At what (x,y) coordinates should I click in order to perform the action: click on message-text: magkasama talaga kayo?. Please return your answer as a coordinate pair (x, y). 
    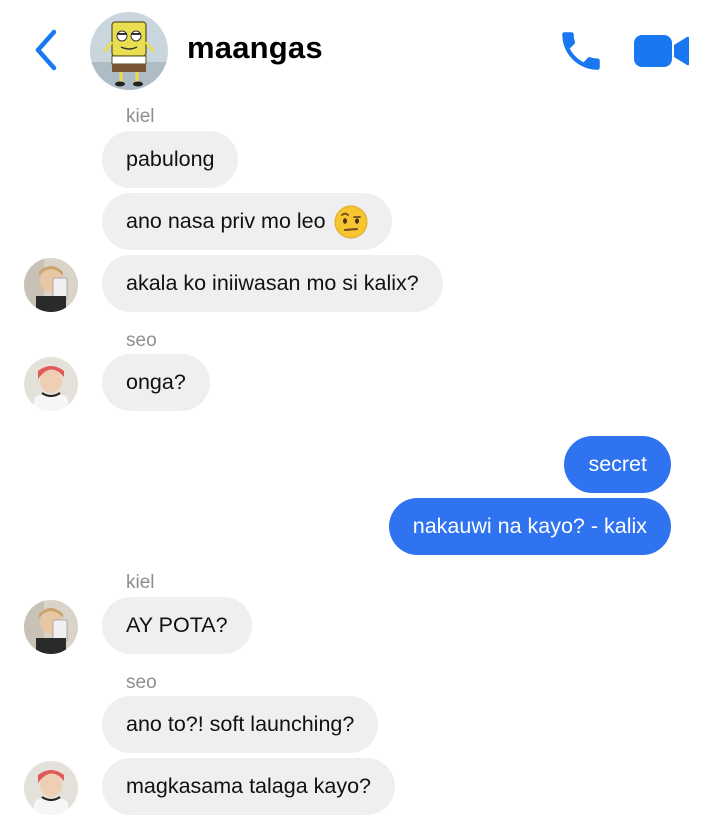
    Looking at the image, I should click on (249, 786).